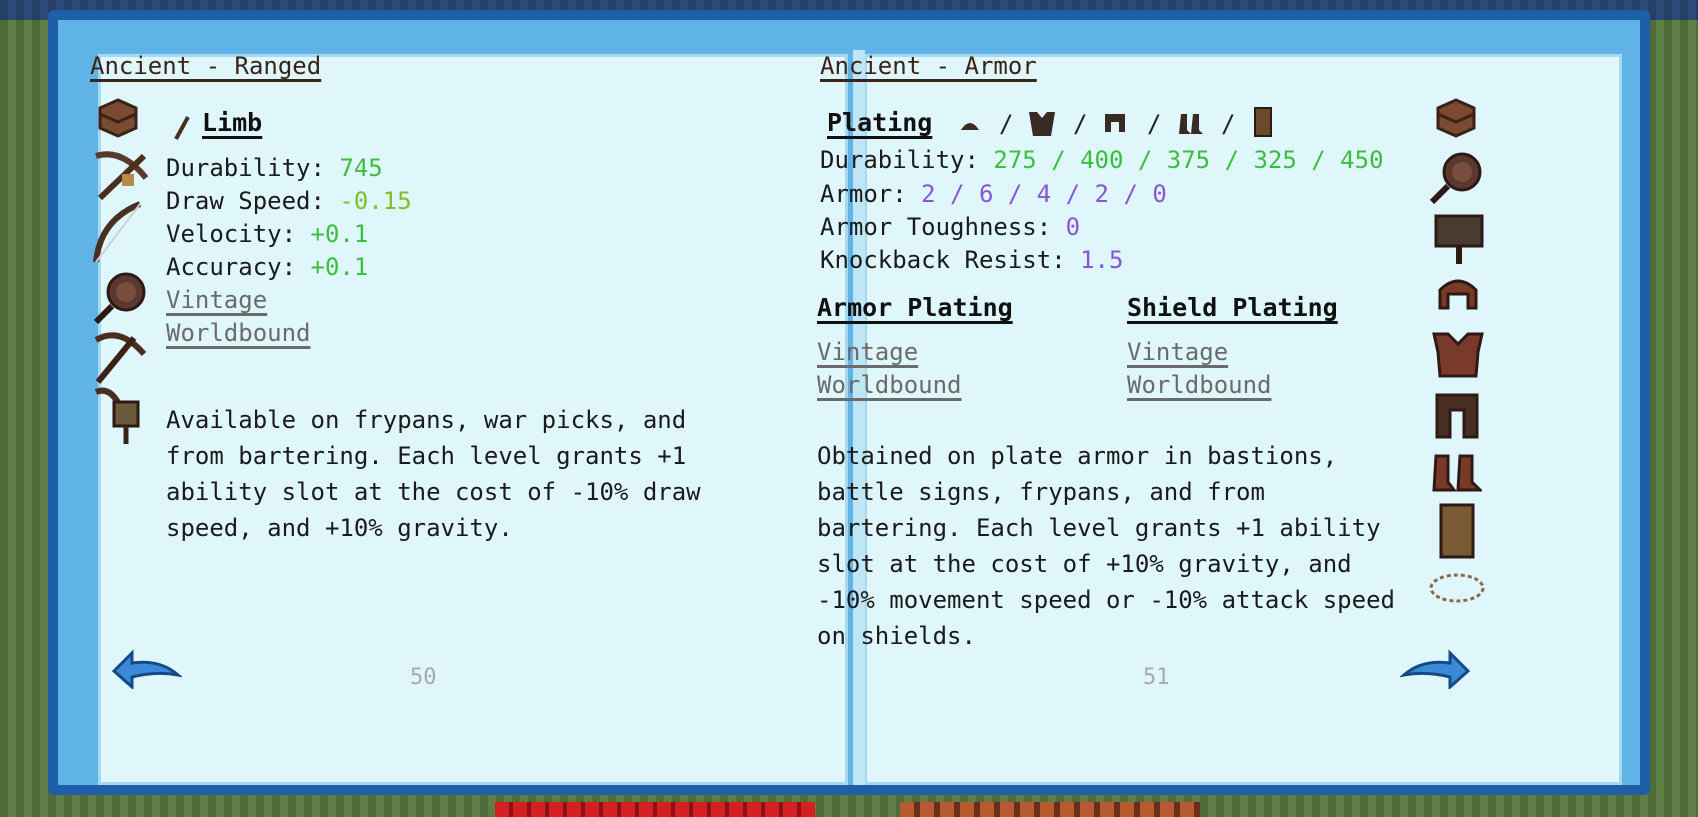 The image size is (1698, 817). What do you see at coordinates (867, 352) in the screenshot?
I see `armor-trait-link-vintage: Vintage` at bounding box center [867, 352].